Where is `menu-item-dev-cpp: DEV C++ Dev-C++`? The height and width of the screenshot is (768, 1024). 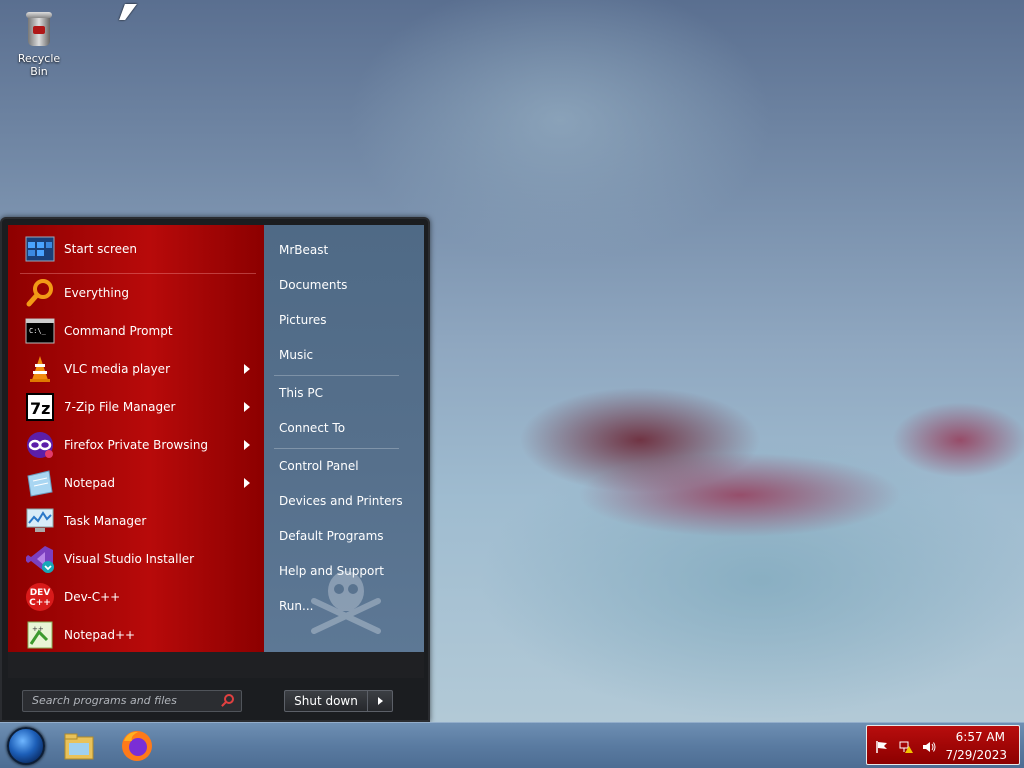 menu-item-dev-cpp: DEV C++ Dev-C++ is located at coordinates (140, 597).